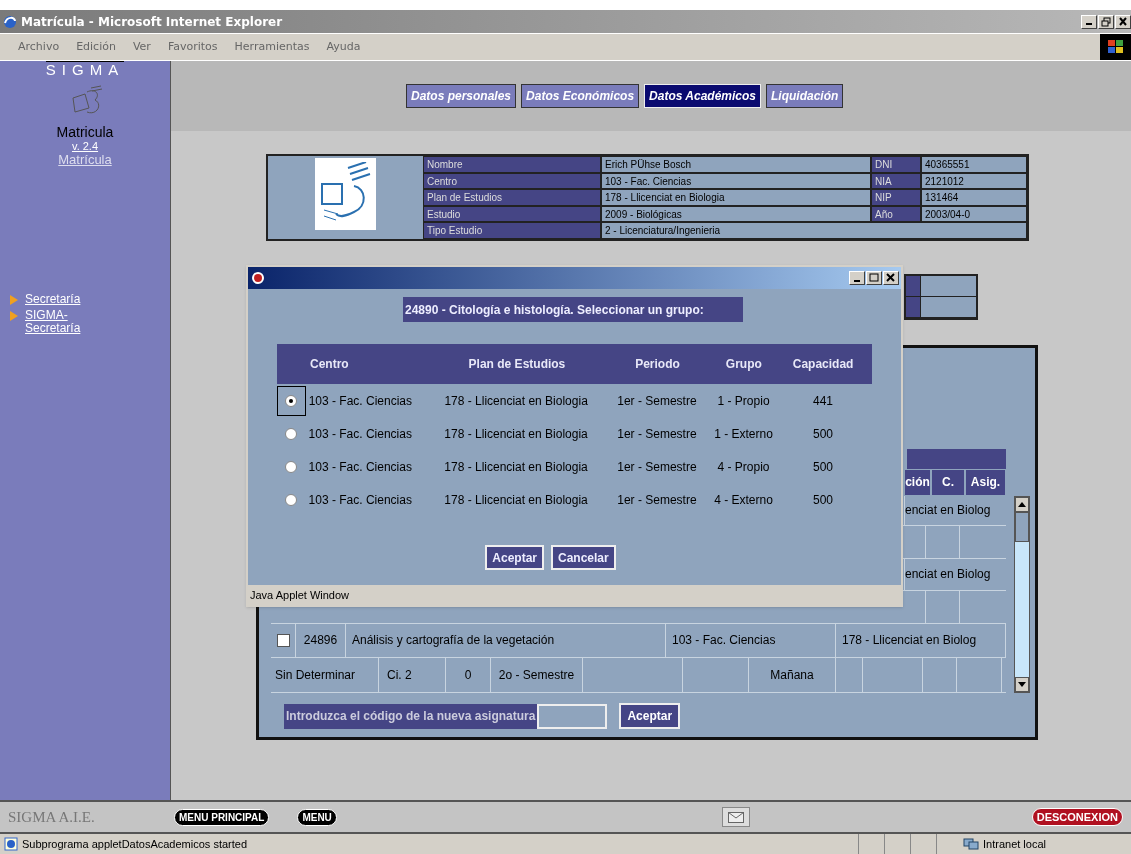 The width and height of the screenshot is (1131, 854). I want to click on mail-button, so click(735, 817).